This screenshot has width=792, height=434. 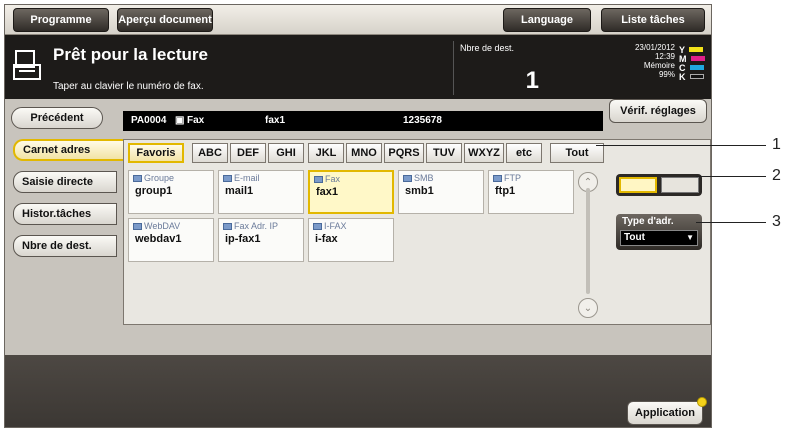 I want to click on address-card-ip-fax1: Fax Adr. IP ip-fax1, so click(x=261, y=240).